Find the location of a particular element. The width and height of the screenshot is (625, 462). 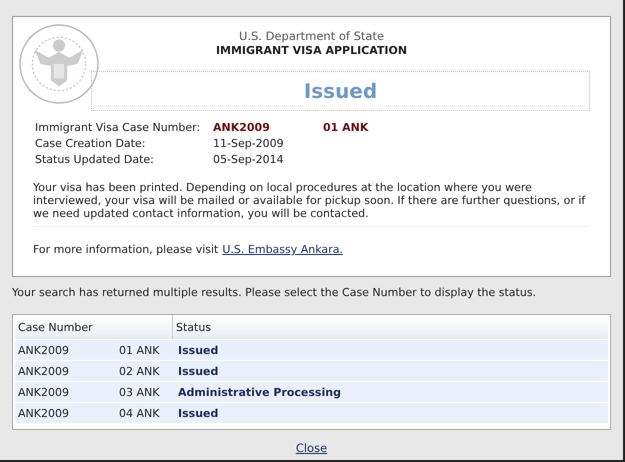

case-suffix: 02 ANK is located at coordinates (139, 371).